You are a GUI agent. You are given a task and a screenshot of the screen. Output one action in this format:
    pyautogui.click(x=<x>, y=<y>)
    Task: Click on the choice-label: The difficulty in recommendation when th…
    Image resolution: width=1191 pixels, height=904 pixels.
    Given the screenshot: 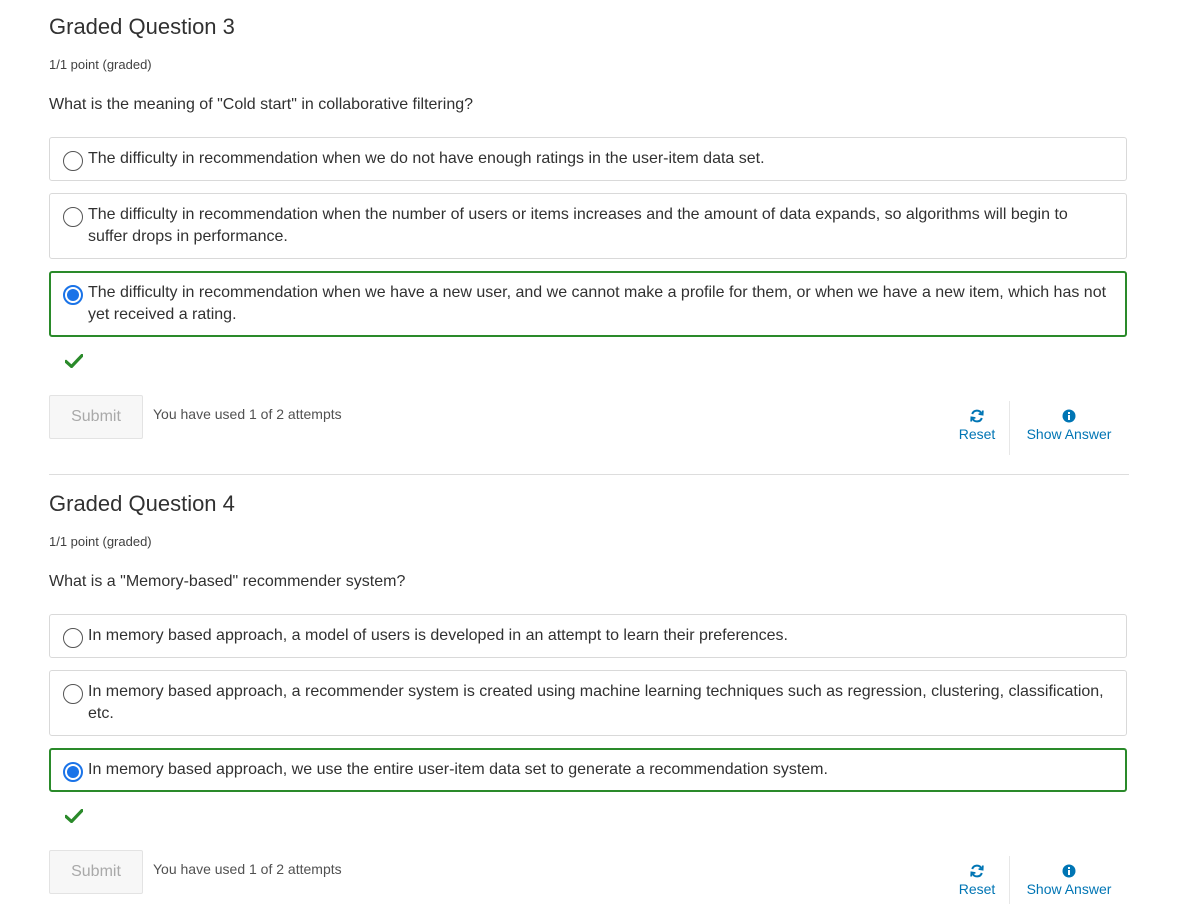 What is the action you would take?
    pyautogui.click(x=578, y=225)
    